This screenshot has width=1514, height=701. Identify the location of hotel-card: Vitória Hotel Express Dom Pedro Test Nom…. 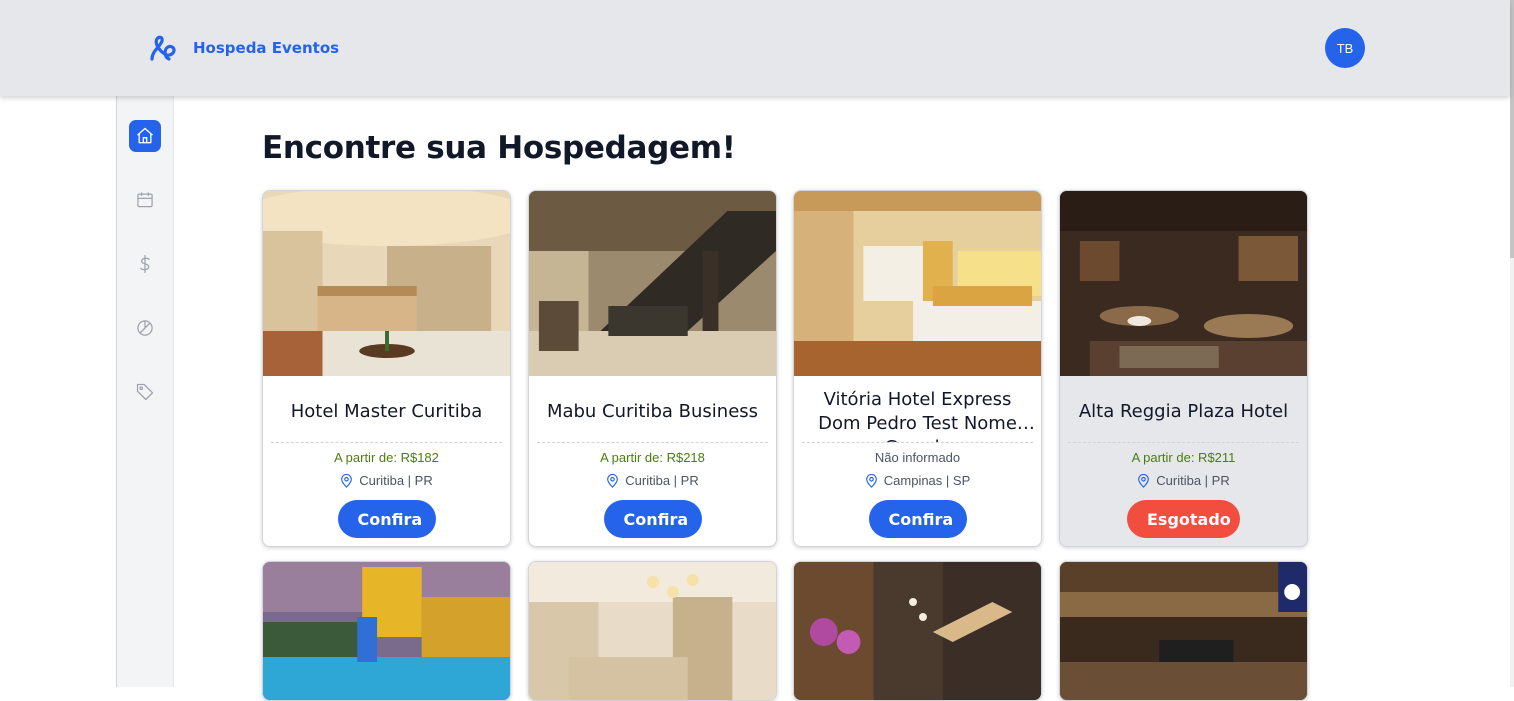
(917, 368).